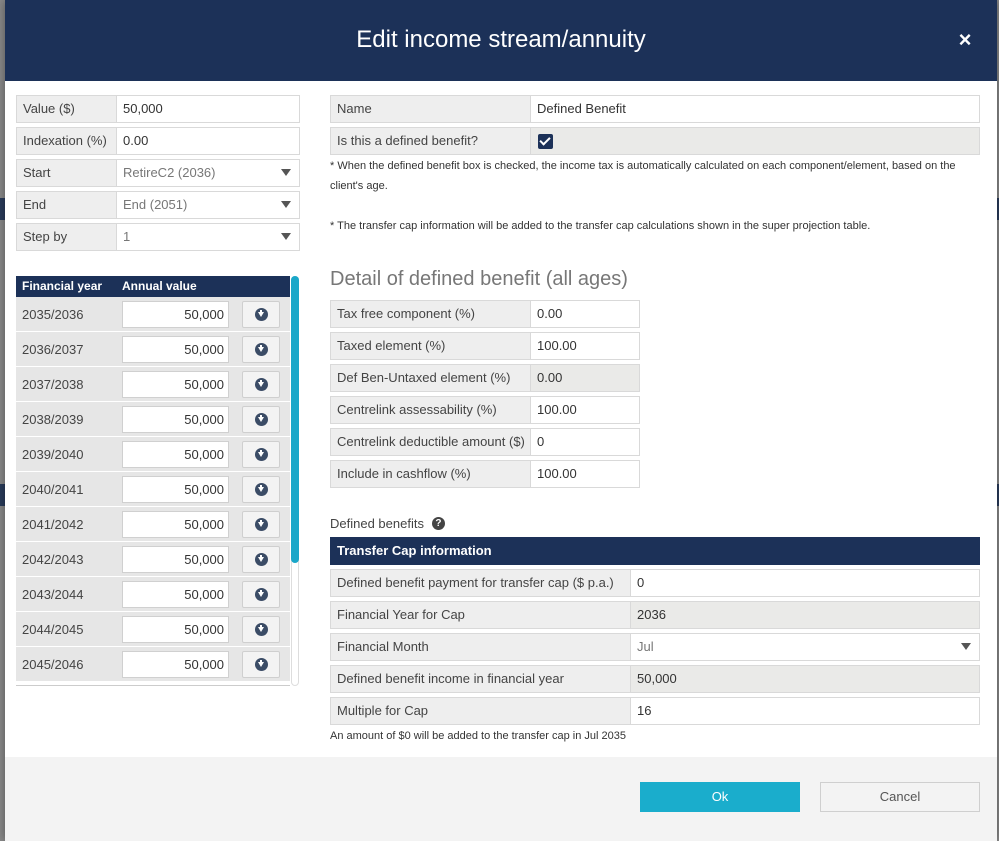  I want to click on financial-year-cell: 2036/2037, so click(53, 349).